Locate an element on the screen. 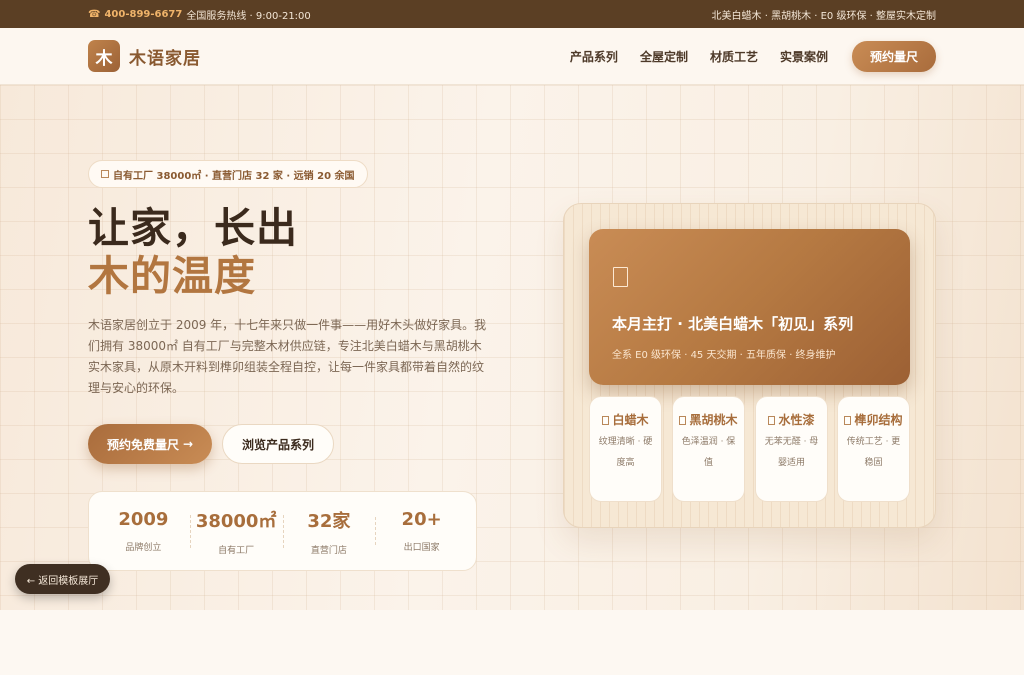  material-card-title: 黑胡桃木 is located at coordinates (713, 420).